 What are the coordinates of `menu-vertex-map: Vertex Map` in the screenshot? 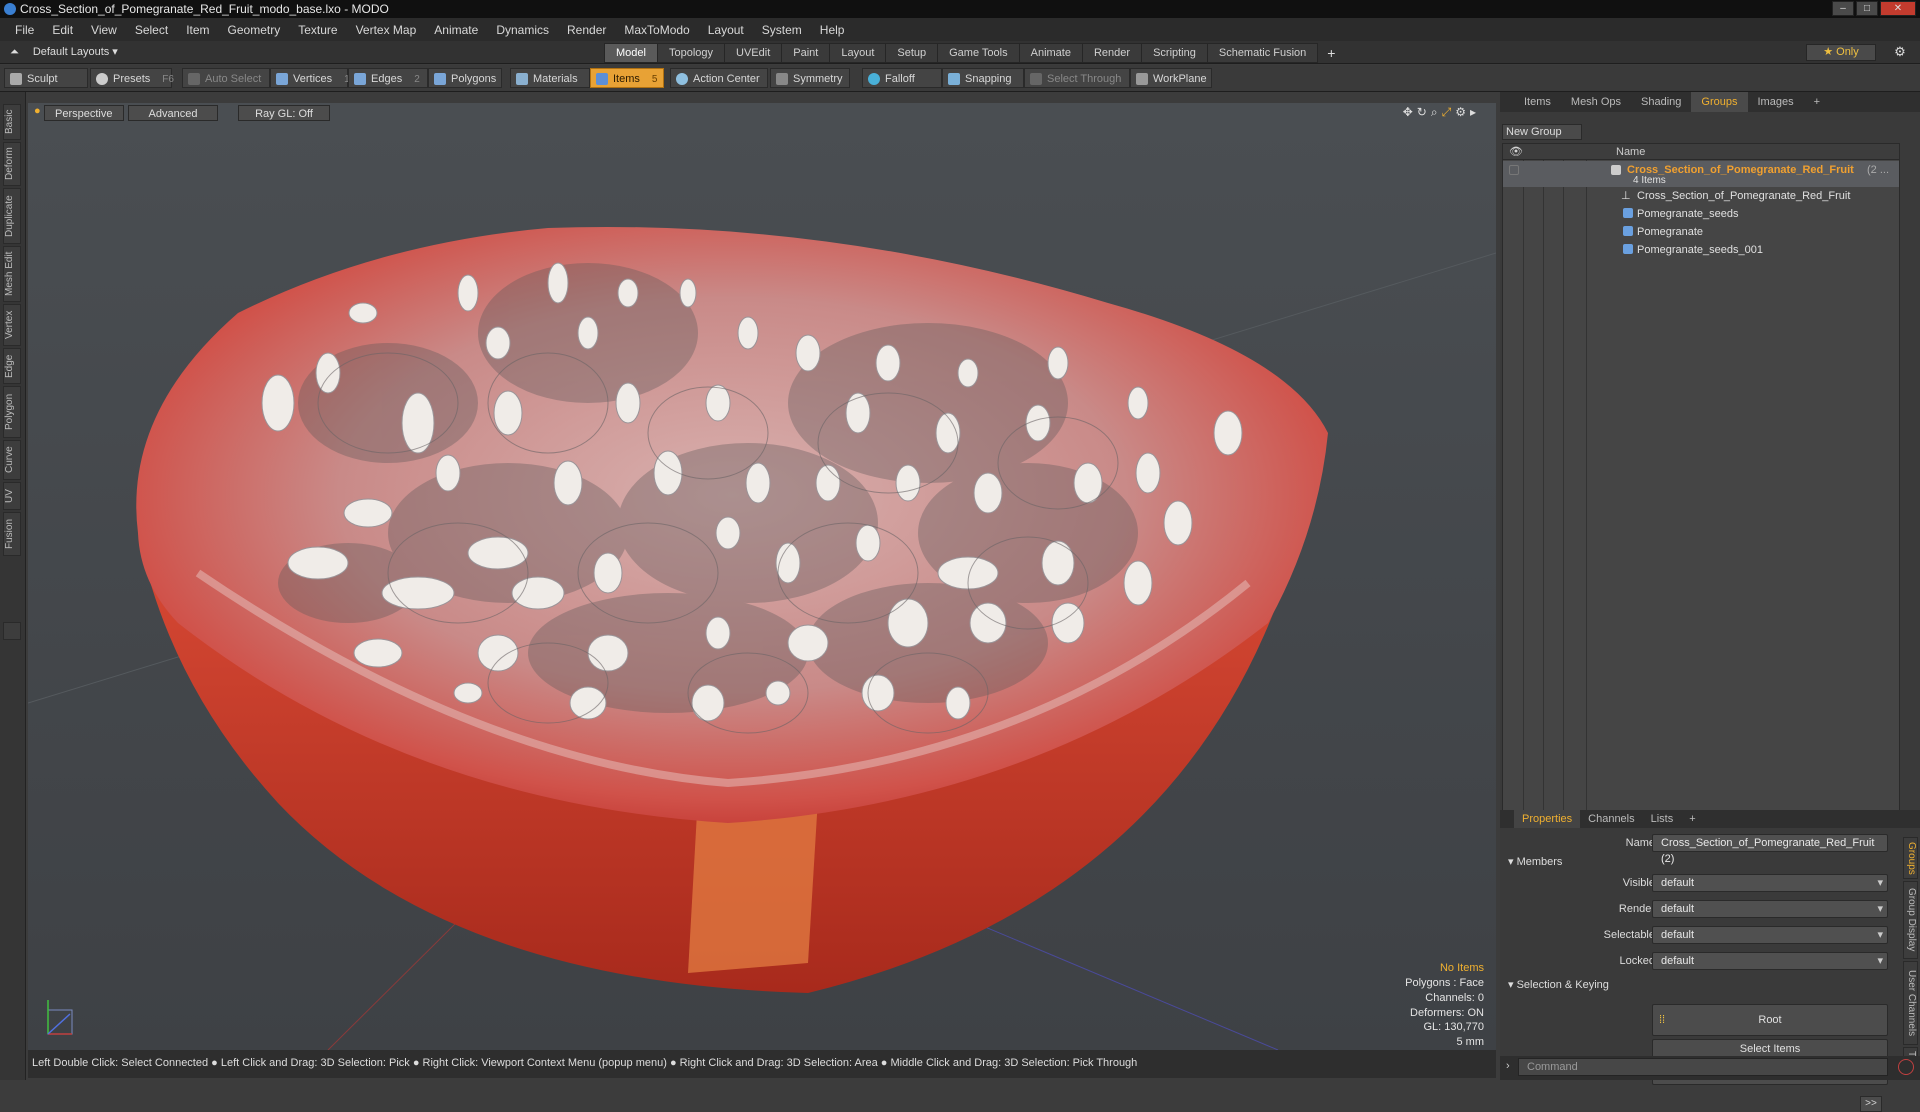 It's located at (386, 30).